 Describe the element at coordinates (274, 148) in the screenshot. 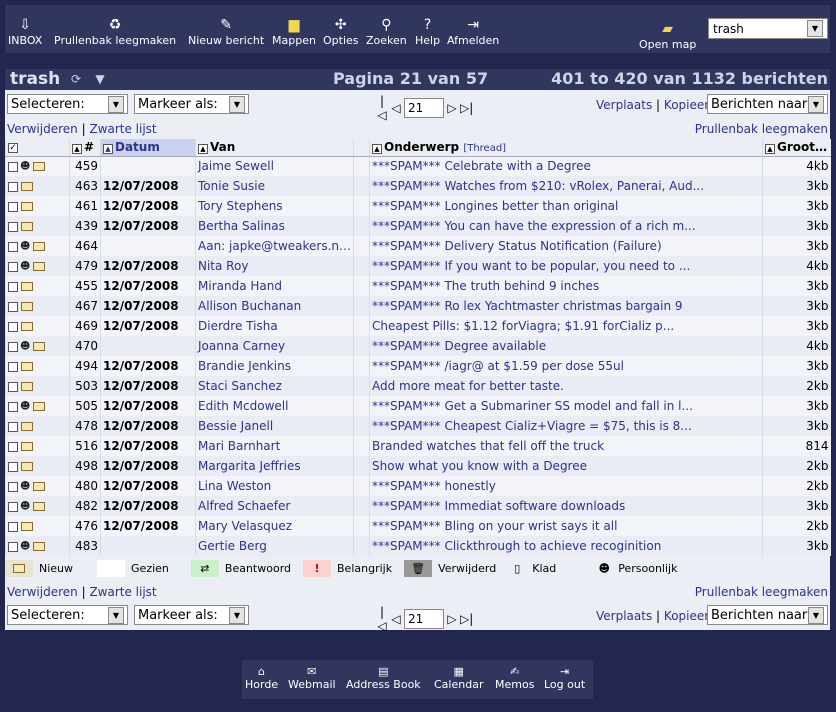

I see `col-from-header: ▲ Van` at that location.